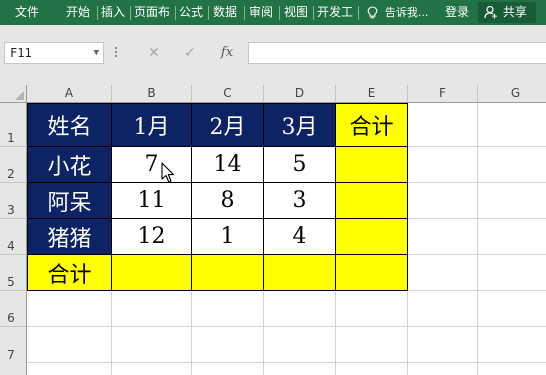 Image resolution: width=546 pixels, height=375 pixels. I want to click on value-cell: 7, so click(152, 165).